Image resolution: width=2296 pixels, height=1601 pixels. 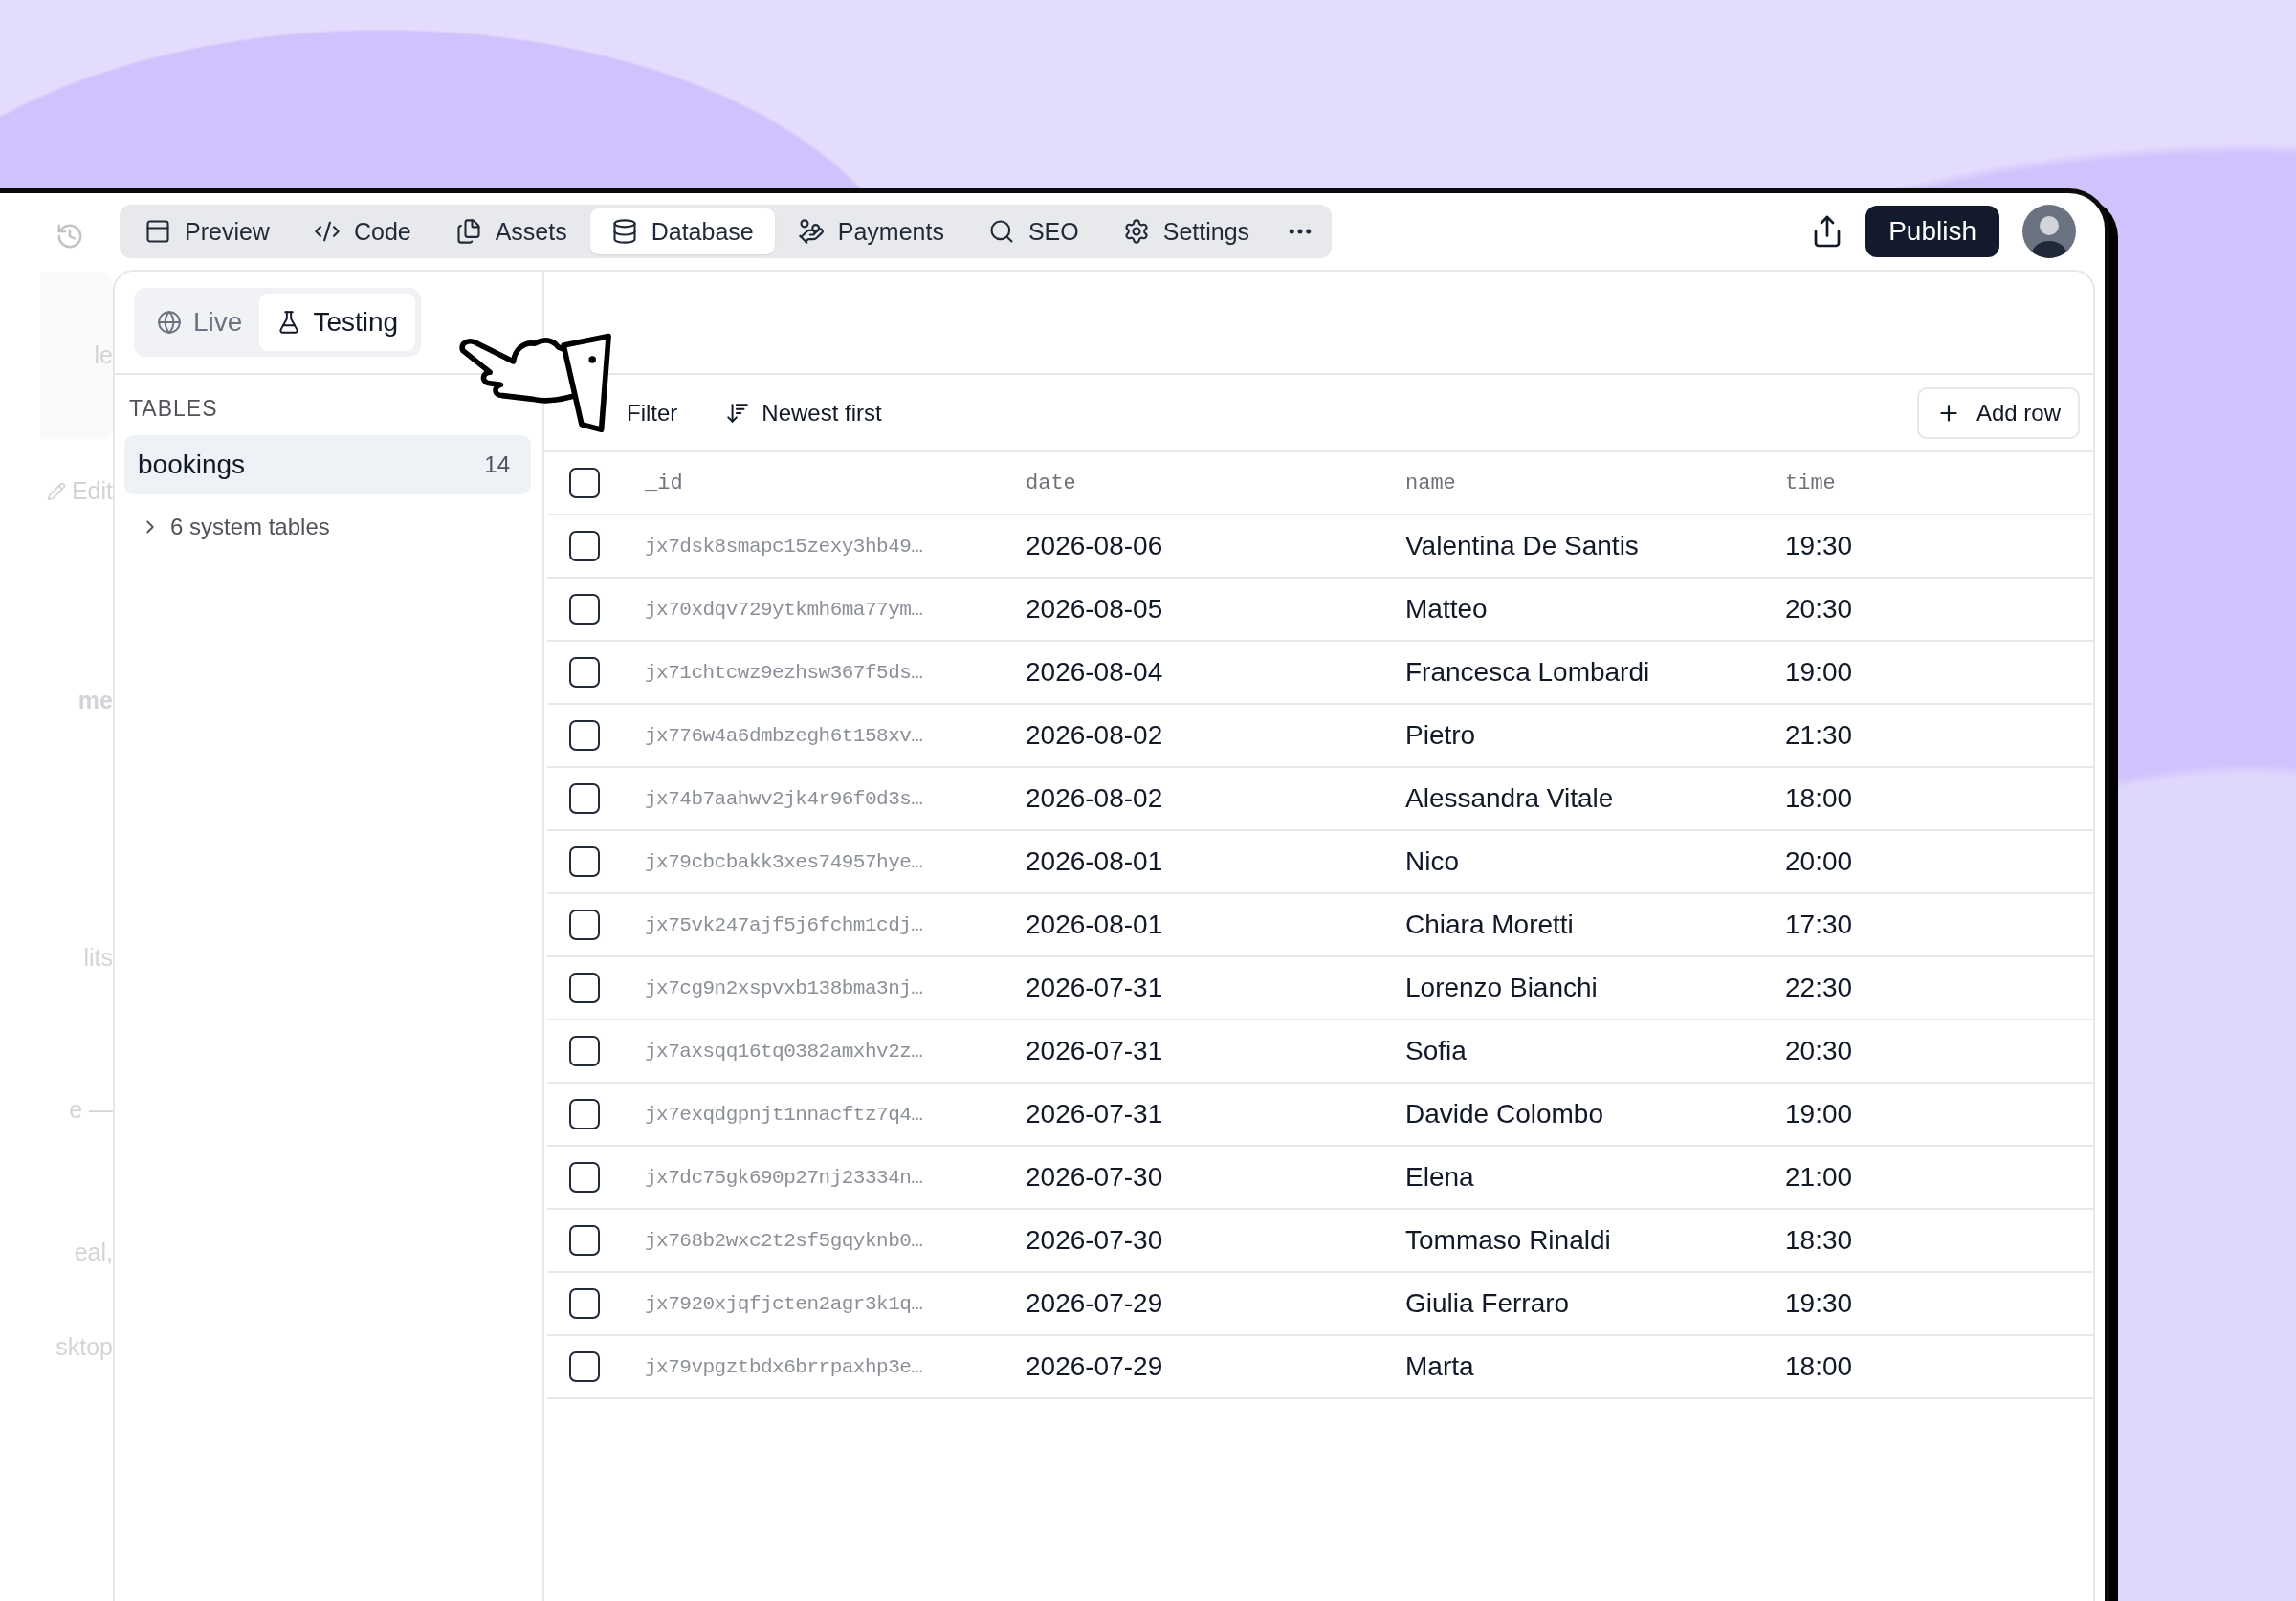 I want to click on table-cell: 18:30, so click(x=1819, y=1241).